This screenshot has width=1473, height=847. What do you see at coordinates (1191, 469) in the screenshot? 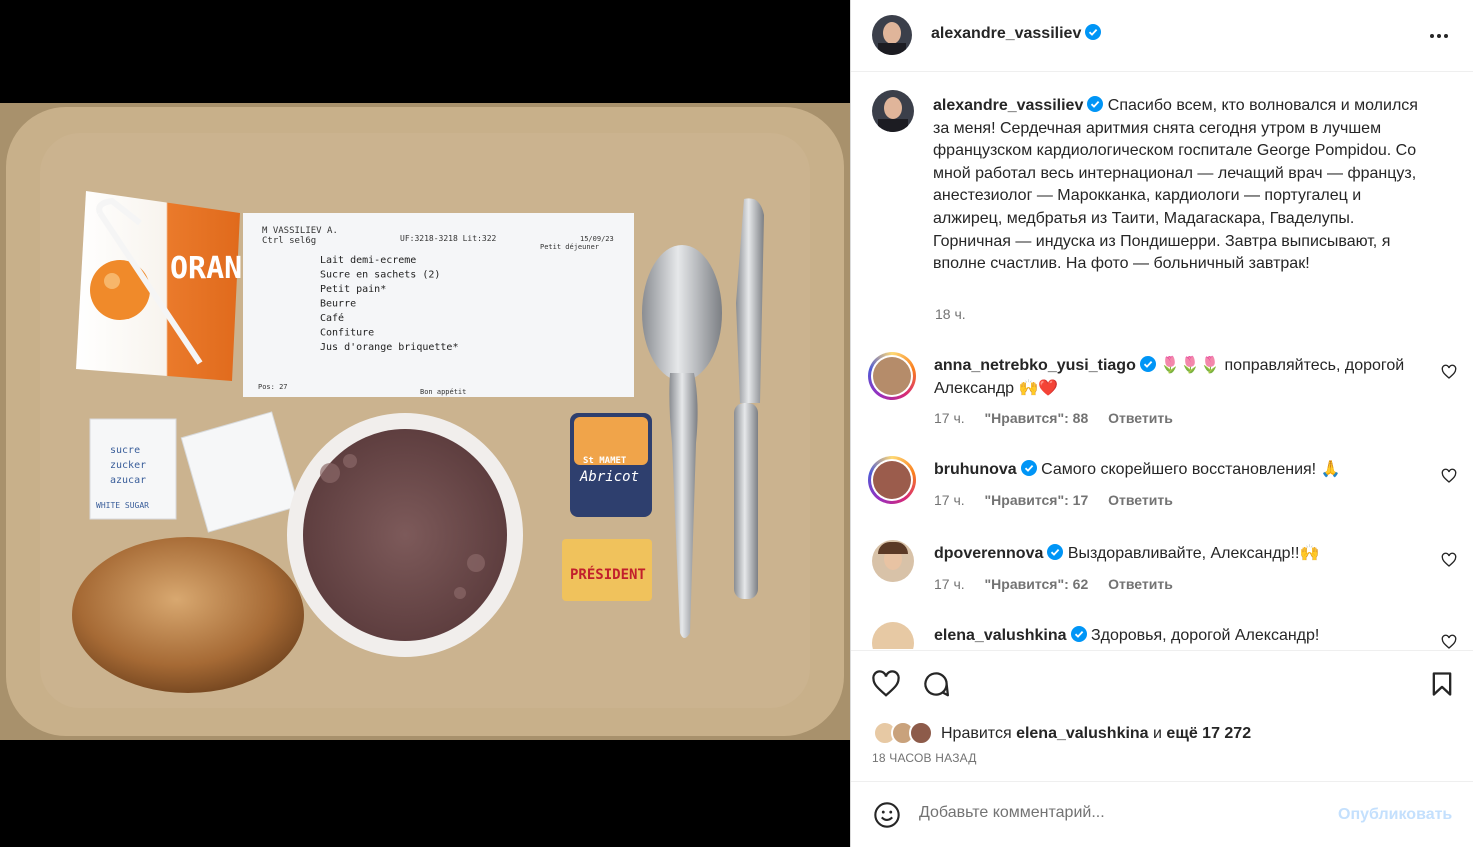
I see `comment-body: Самого скорейшего восстановления! 🙏` at bounding box center [1191, 469].